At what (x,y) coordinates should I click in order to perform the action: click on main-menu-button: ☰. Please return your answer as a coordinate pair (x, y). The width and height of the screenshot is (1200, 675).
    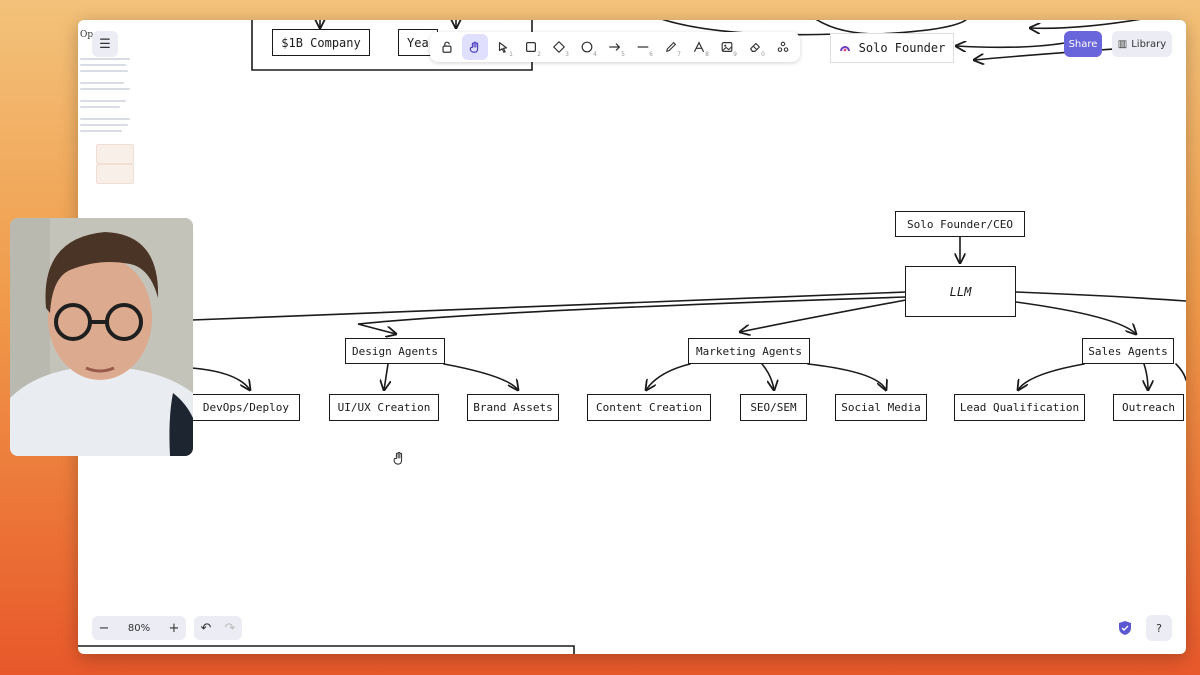
    Looking at the image, I should click on (105, 44).